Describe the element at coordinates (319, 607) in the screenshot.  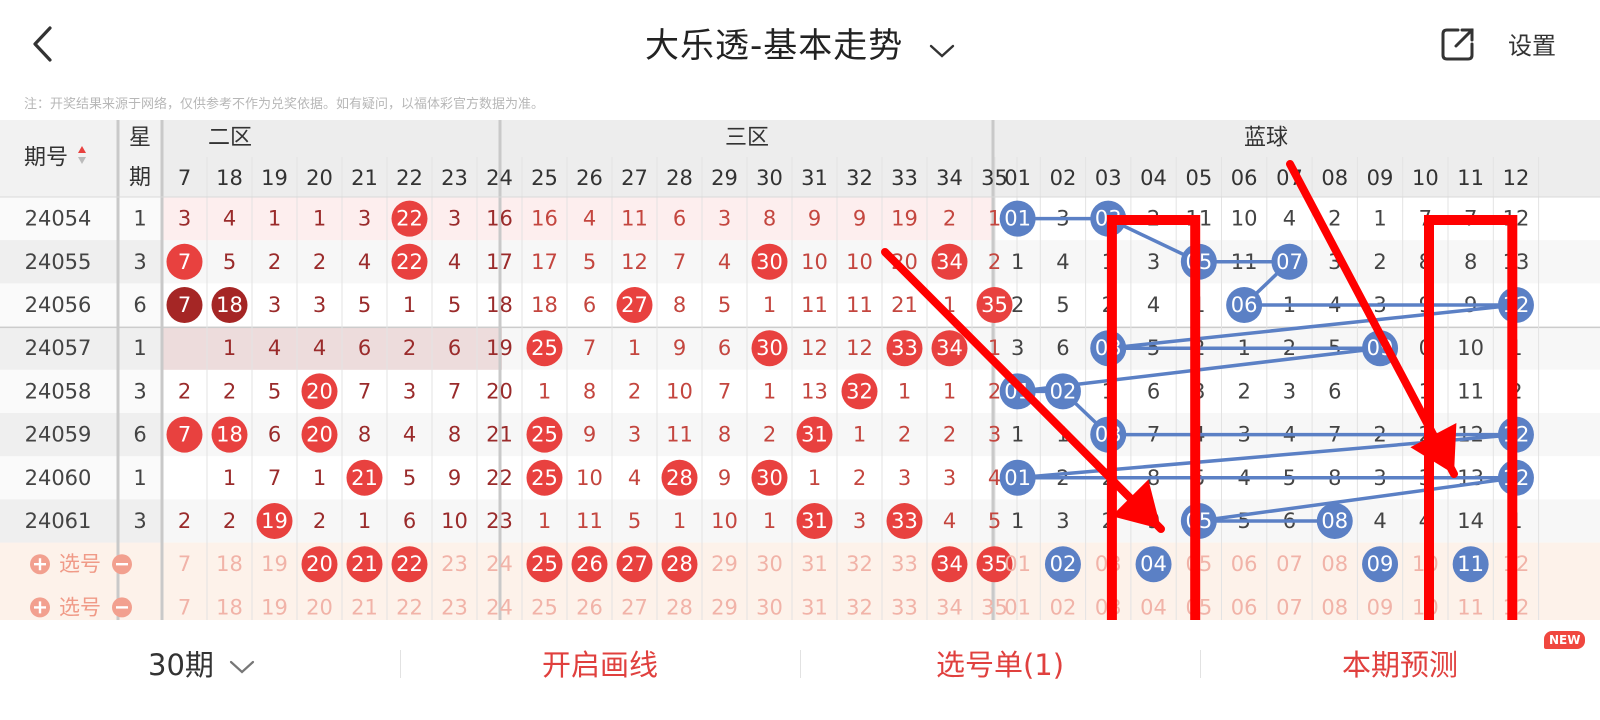
I see `red-pick-option: 20` at that location.